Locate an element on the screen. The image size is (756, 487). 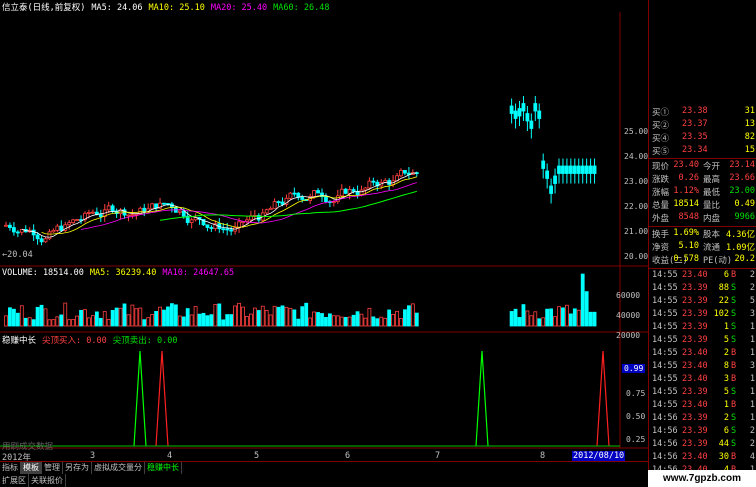
quote-row: 现价 23.40 今开 23.14 is located at coordinates (702, 166).